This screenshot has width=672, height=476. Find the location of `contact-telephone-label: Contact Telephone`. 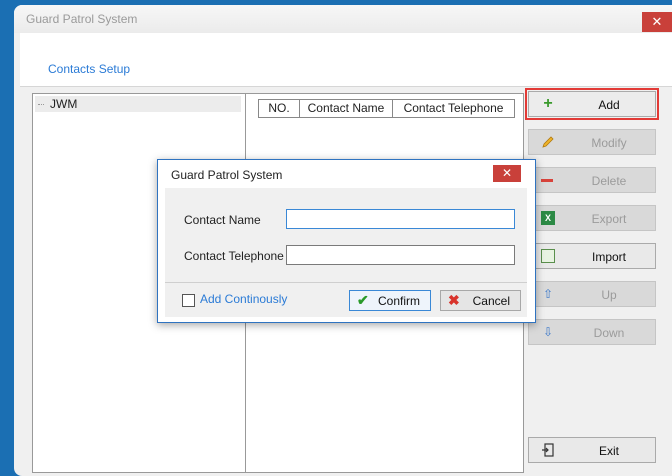

contact-telephone-label: Contact Telephone is located at coordinates (234, 256).